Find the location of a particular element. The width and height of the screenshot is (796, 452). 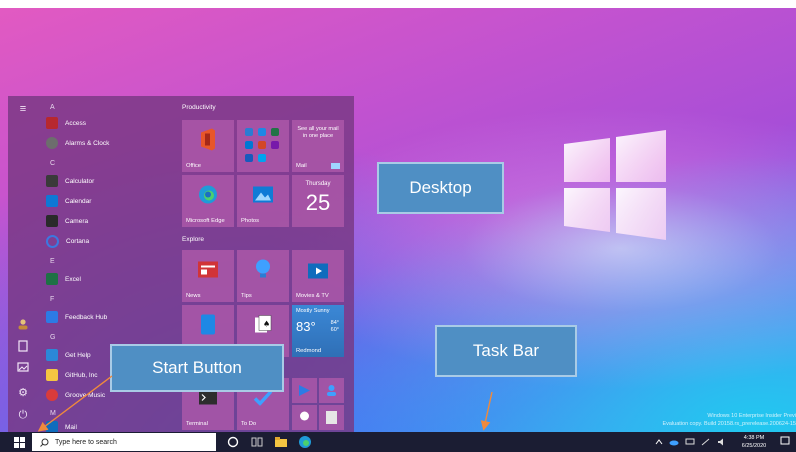

arrow-to-taskbar is located at coordinates (486, 411).